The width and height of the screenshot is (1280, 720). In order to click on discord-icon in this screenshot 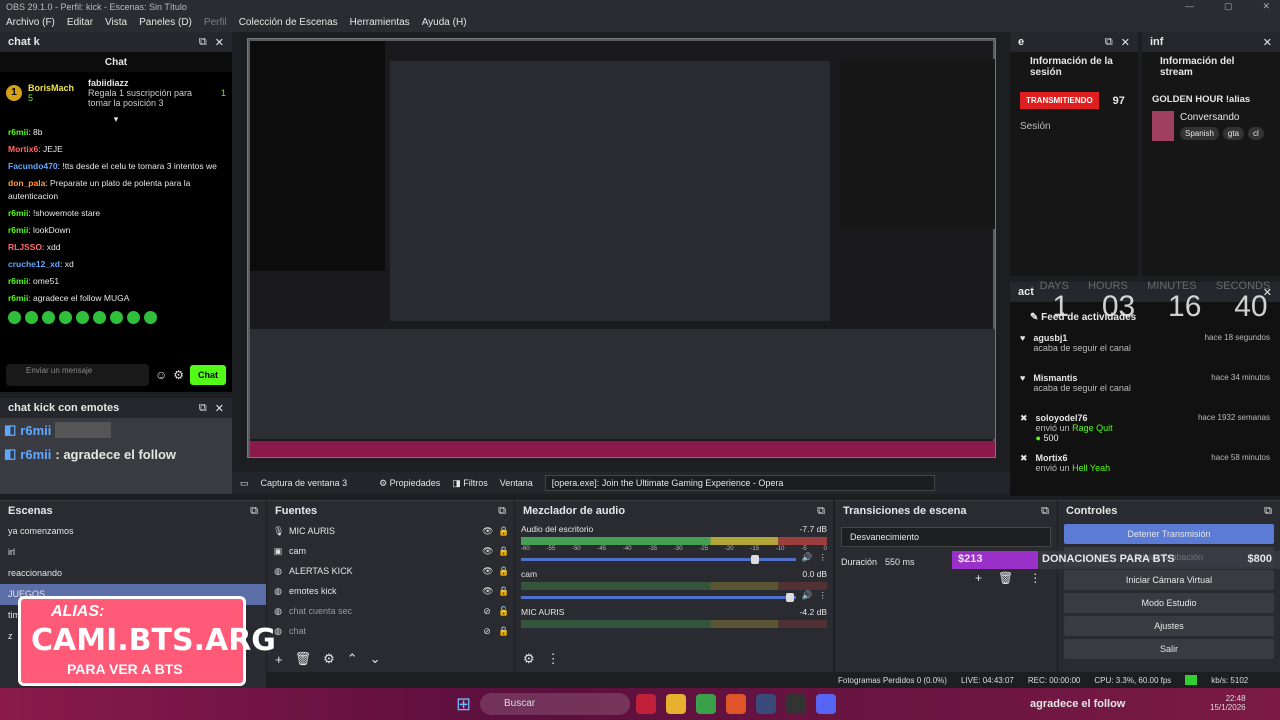, I will do `click(826, 704)`.